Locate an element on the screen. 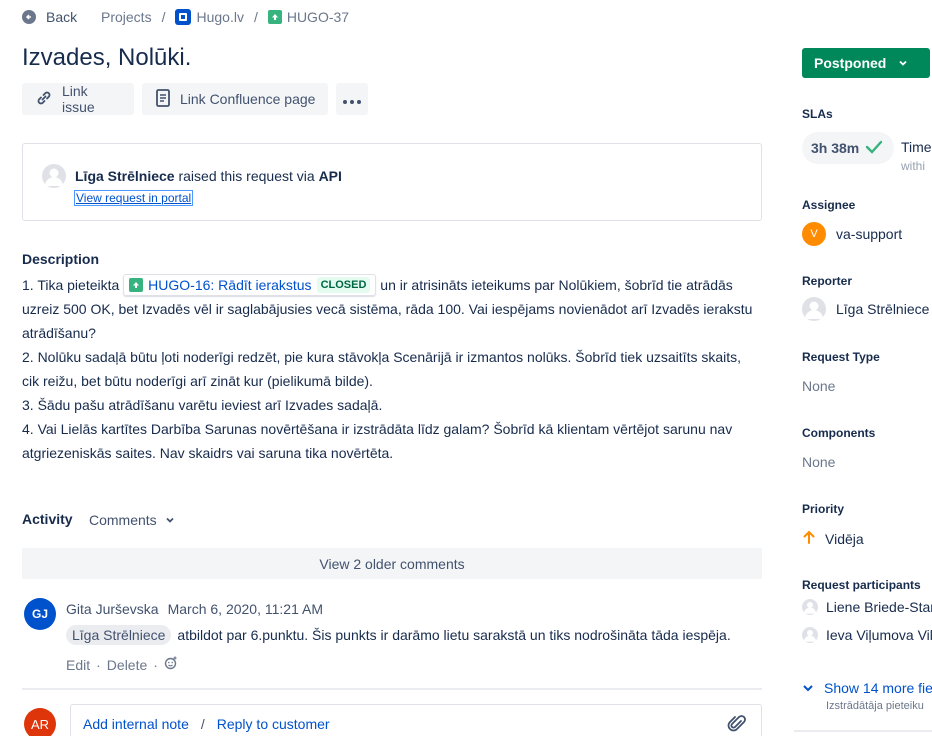  comment-author: Gita Jurševska is located at coordinates (112, 609).